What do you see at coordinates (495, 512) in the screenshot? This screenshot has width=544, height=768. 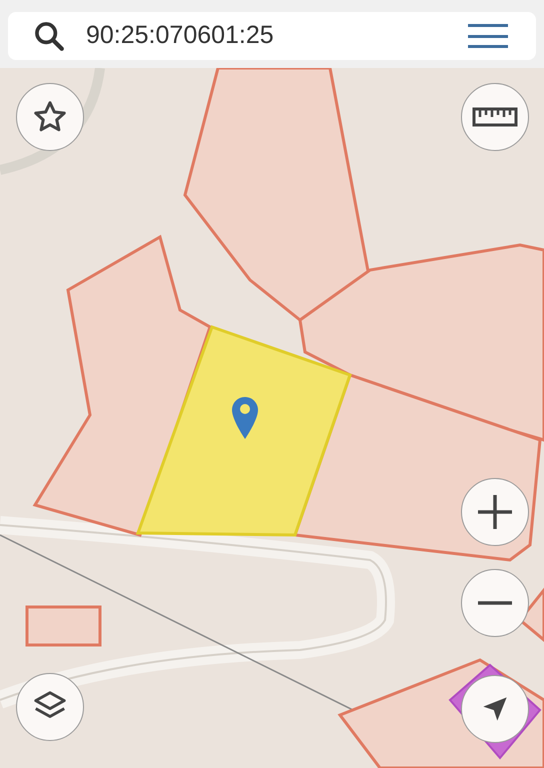 I see `plus-icon` at bounding box center [495, 512].